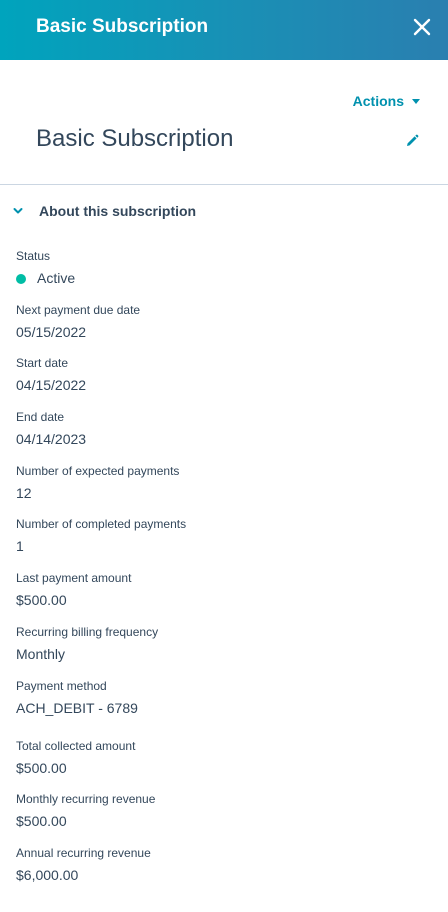 The image size is (448, 912). I want to click on property-next-payment-due-date: Next payment due date 05/15/2022, so click(226, 330).